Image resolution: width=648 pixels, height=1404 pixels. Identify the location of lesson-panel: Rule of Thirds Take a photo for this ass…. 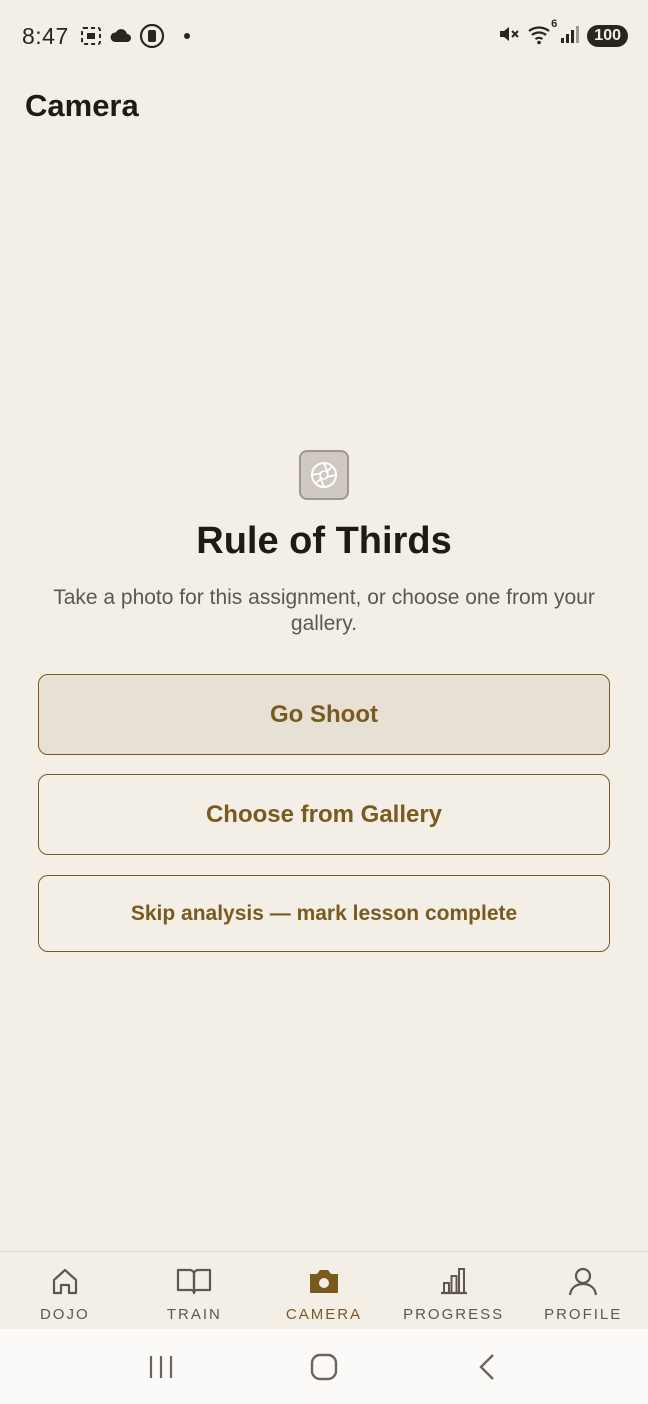
(324, 543).